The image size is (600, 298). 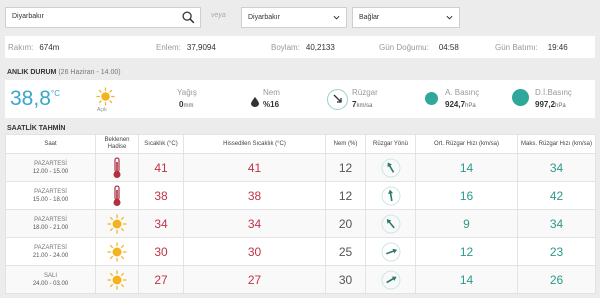 I want to click on temp-cell: 30, so click(x=161, y=251).